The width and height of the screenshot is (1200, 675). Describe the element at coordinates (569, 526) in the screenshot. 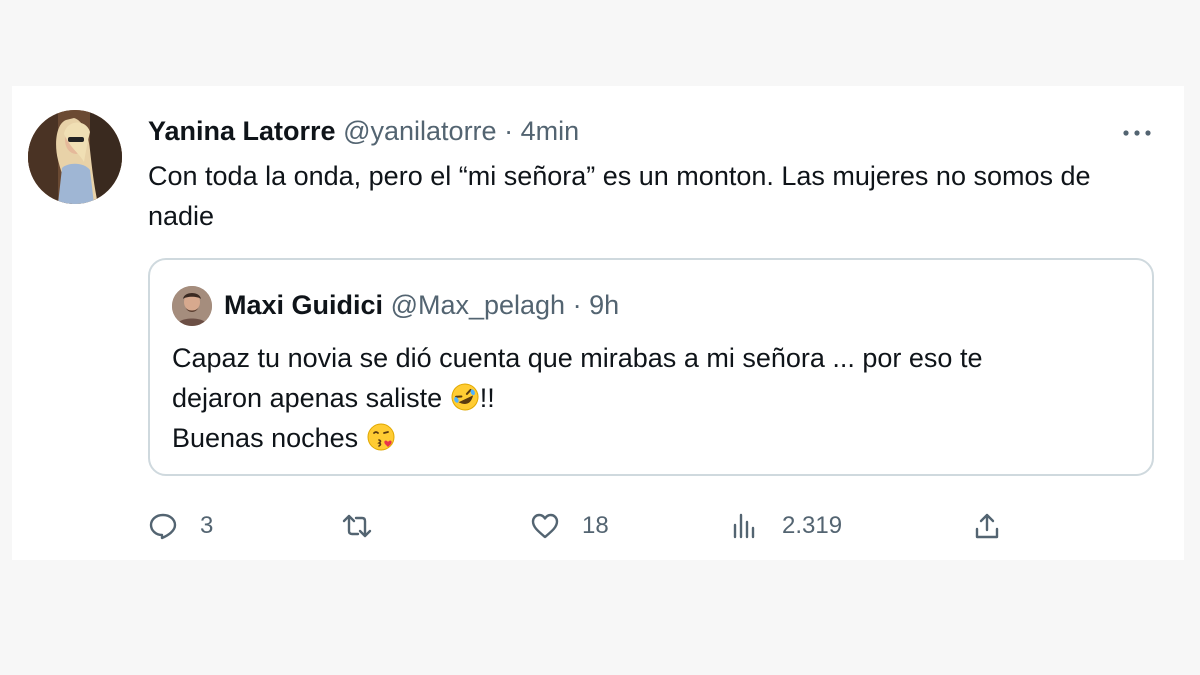

I see `like-button: 18` at that location.